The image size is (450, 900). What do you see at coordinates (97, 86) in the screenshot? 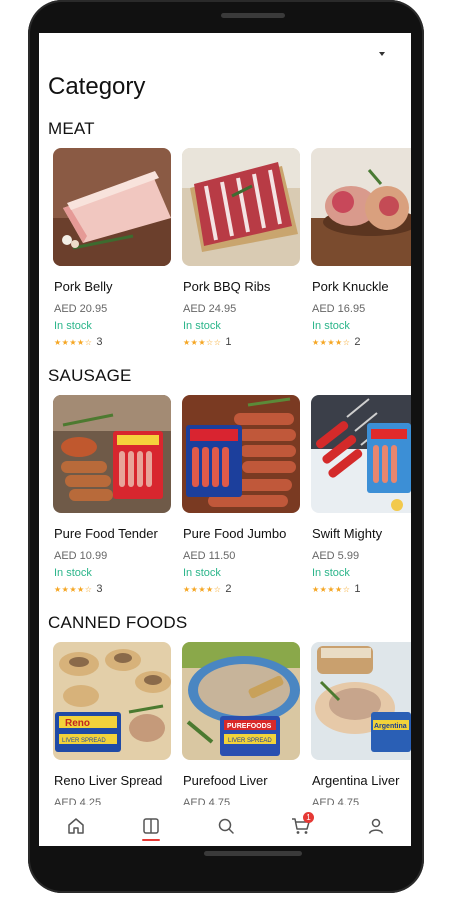
I see `page-title: Category` at bounding box center [97, 86].